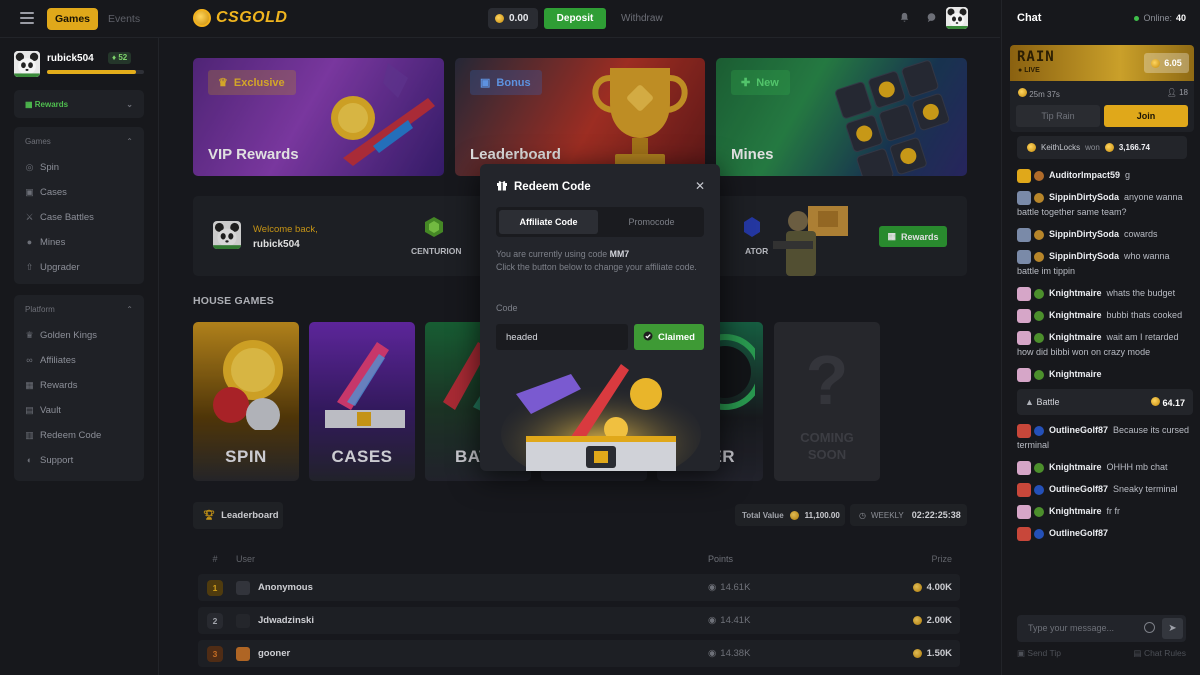  I want to click on current-code: MM7, so click(619, 254).